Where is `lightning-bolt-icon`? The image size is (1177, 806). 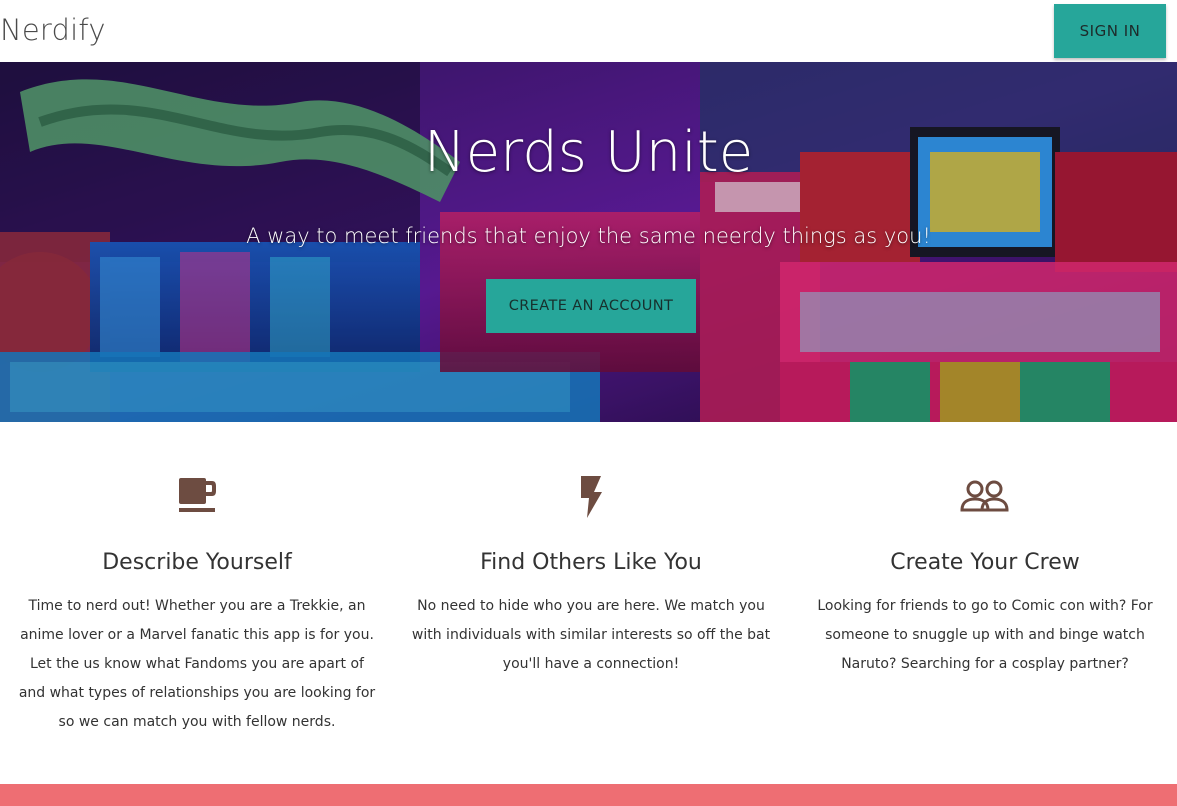
lightning-bolt-icon is located at coordinates (591, 496).